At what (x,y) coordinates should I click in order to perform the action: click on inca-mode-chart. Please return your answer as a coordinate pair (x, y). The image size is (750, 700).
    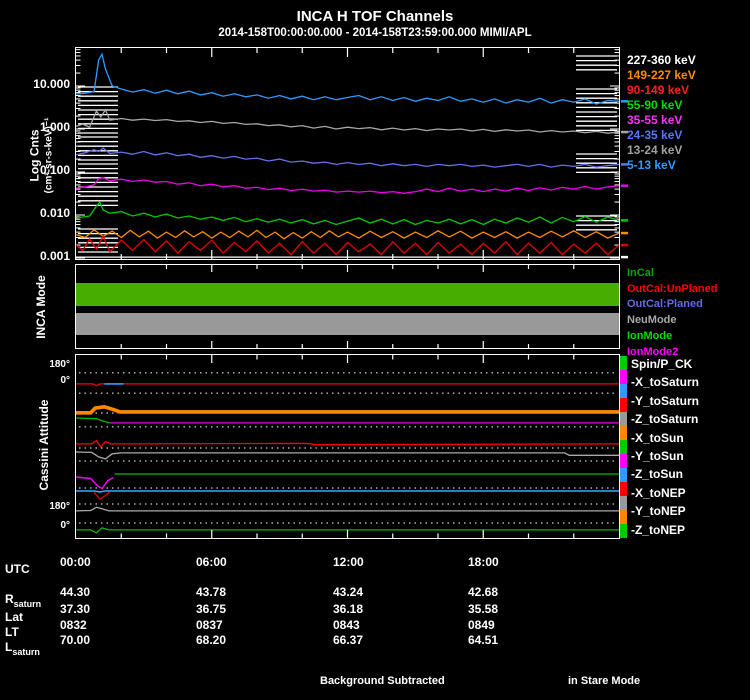
    Looking at the image, I should click on (347, 306).